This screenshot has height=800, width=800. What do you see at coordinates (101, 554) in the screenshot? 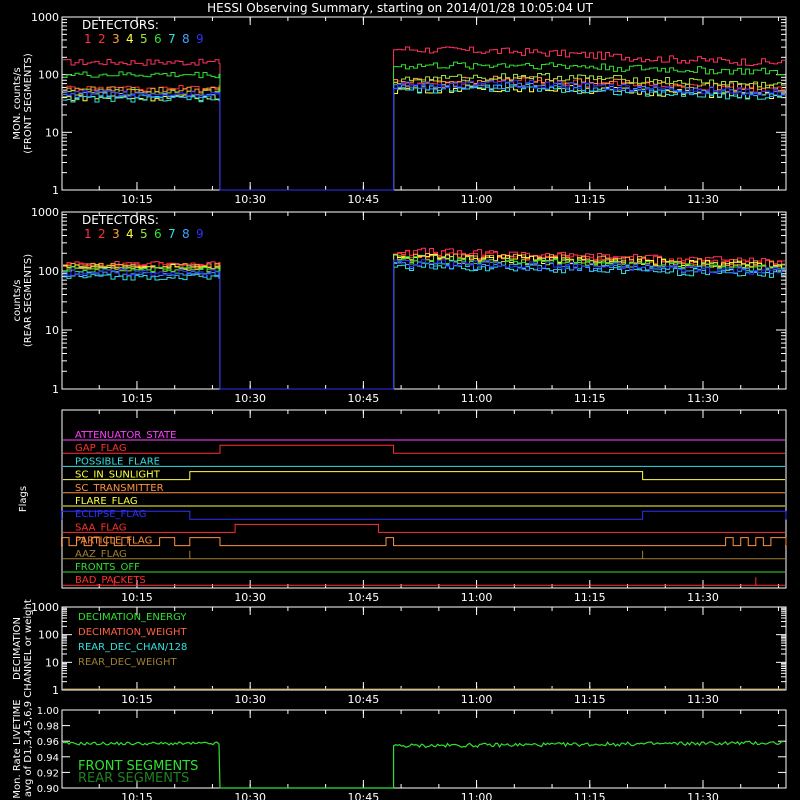
I see `flag-label: AAZ_FLAG` at bounding box center [101, 554].